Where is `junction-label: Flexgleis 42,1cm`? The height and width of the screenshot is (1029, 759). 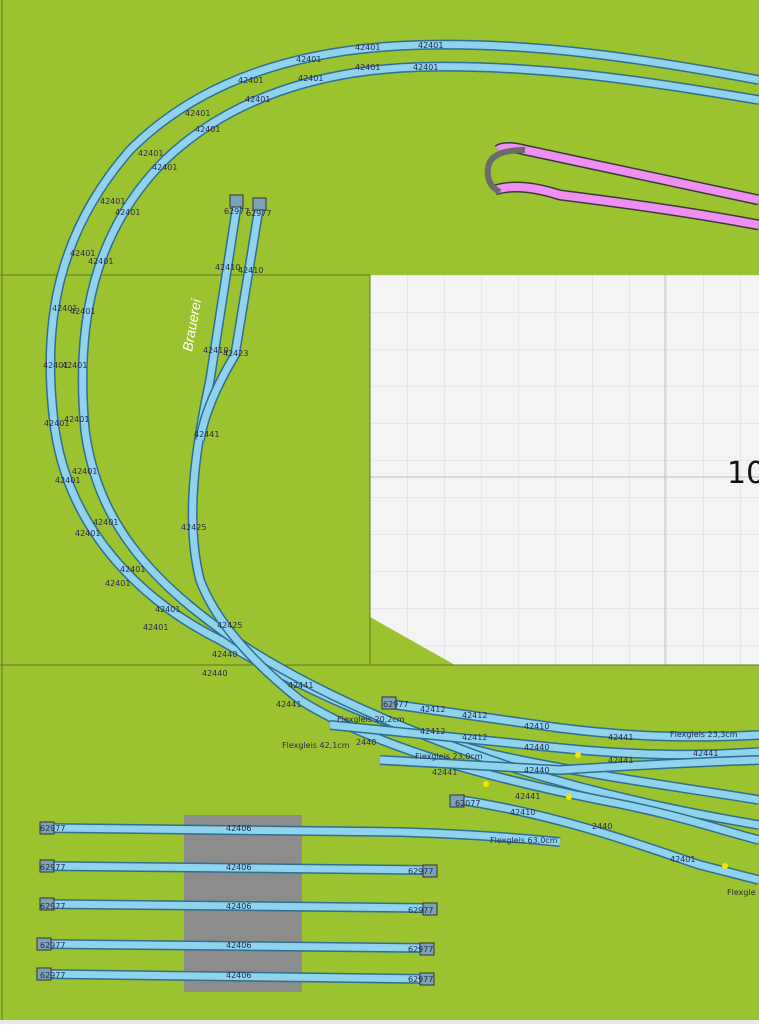
junction-label: Flexgleis 42,1cm is located at coordinates (316, 745).